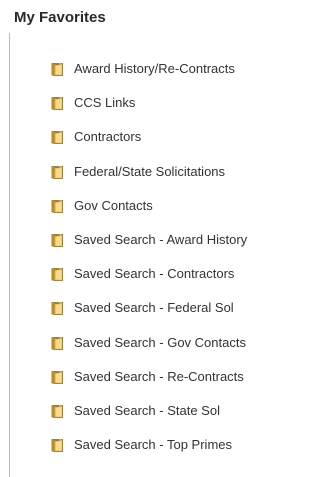 The height and width of the screenshot is (477, 320). I want to click on favorite-label: Saved Search - Federal Sol, so click(154, 308).